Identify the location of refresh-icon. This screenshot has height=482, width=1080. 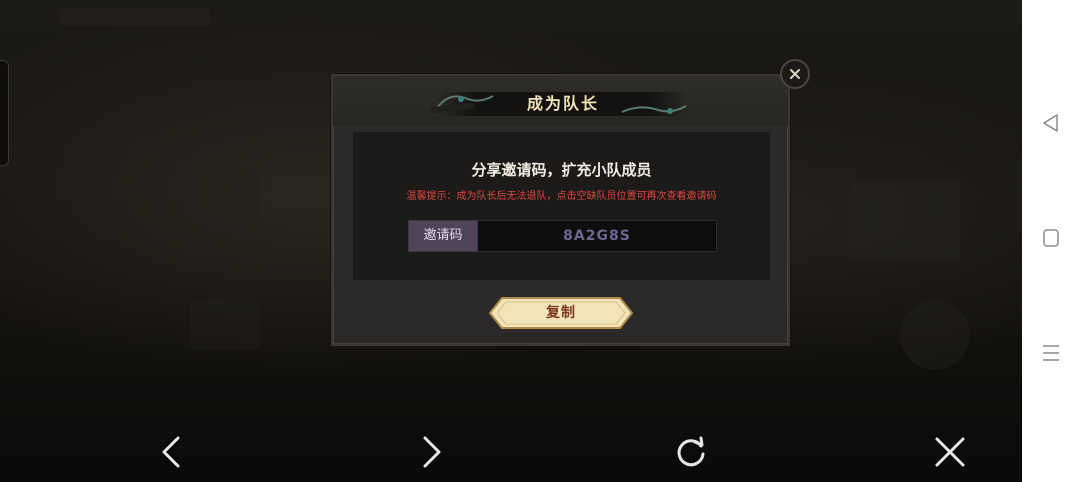
(691, 451).